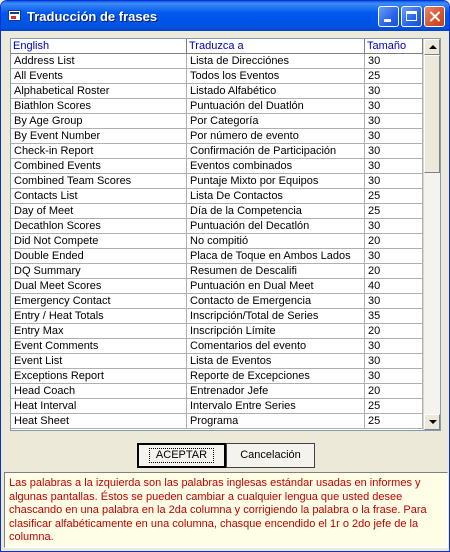  I want to click on table-row: Biathlon Scores Puntuación del Duatlón 30, so click(217, 106).